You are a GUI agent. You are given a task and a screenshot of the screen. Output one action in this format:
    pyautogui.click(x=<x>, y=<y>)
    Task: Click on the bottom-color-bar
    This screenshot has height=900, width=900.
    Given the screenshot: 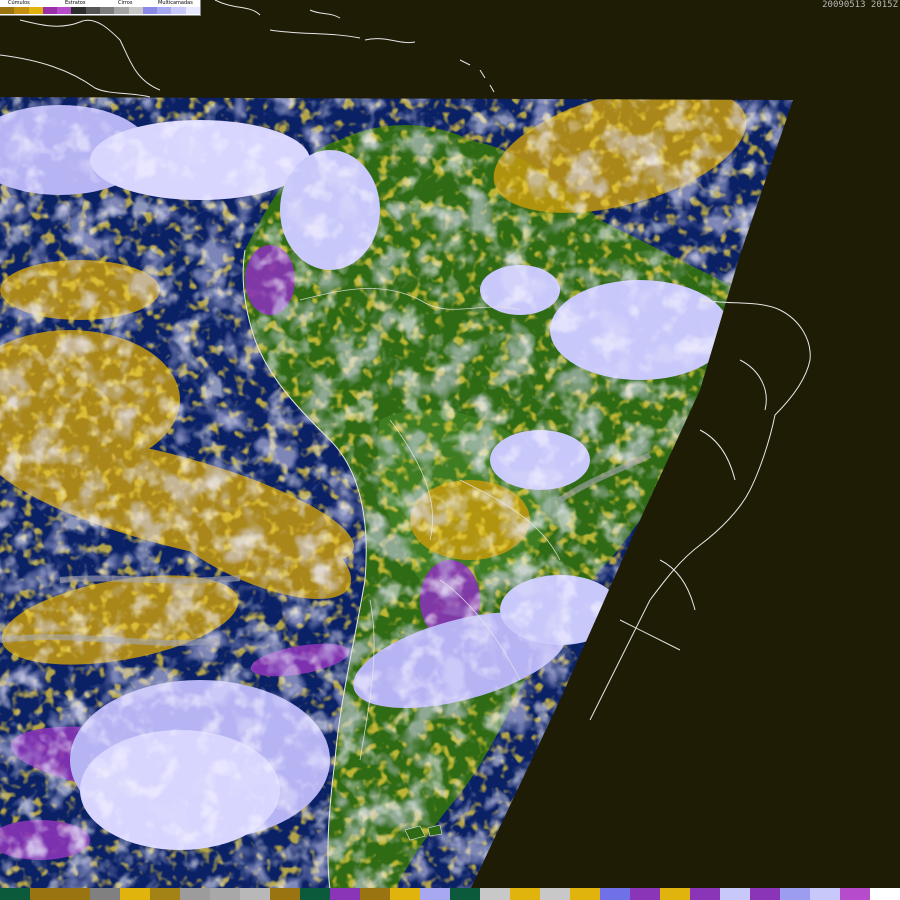 What is the action you would take?
    pyautogui.click(x=450, y=894)
    